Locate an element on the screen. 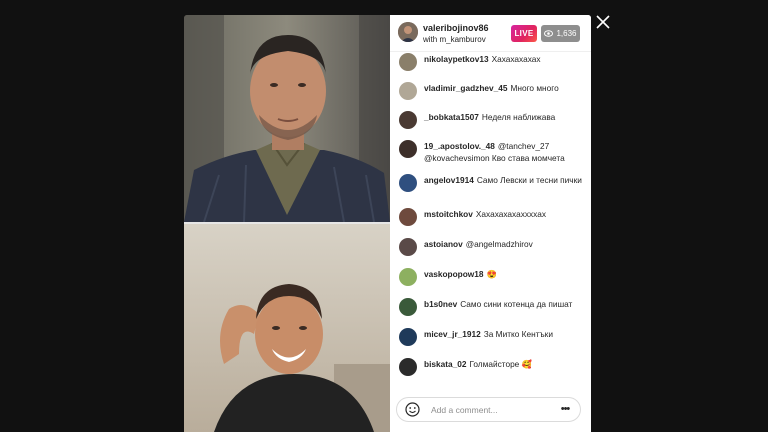 The image size is (768, 432). comment-text-block: micev_jr_1912 За Митко Кентъки is located at coordinates (488, 334).